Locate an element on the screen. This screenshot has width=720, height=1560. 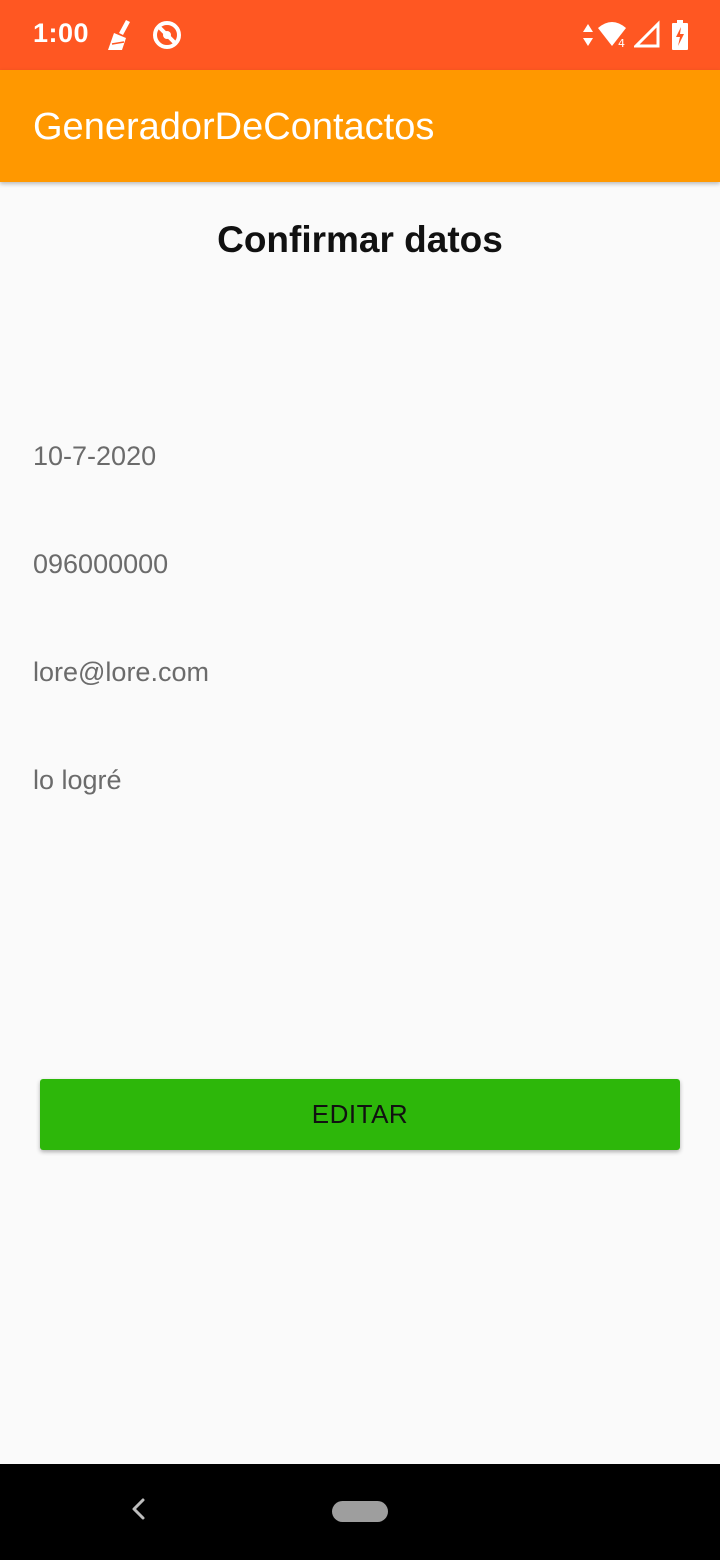
wifi-icon: 4 is located at coordinates (612, 36).